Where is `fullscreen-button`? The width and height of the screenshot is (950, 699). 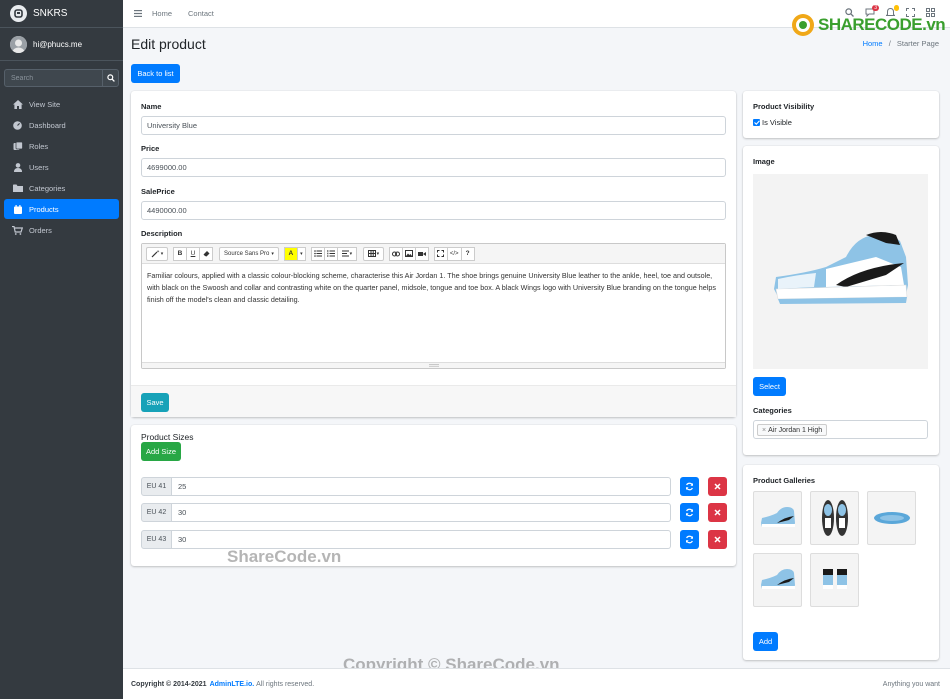 fullscreen-button is located at coordinates (440, 253).